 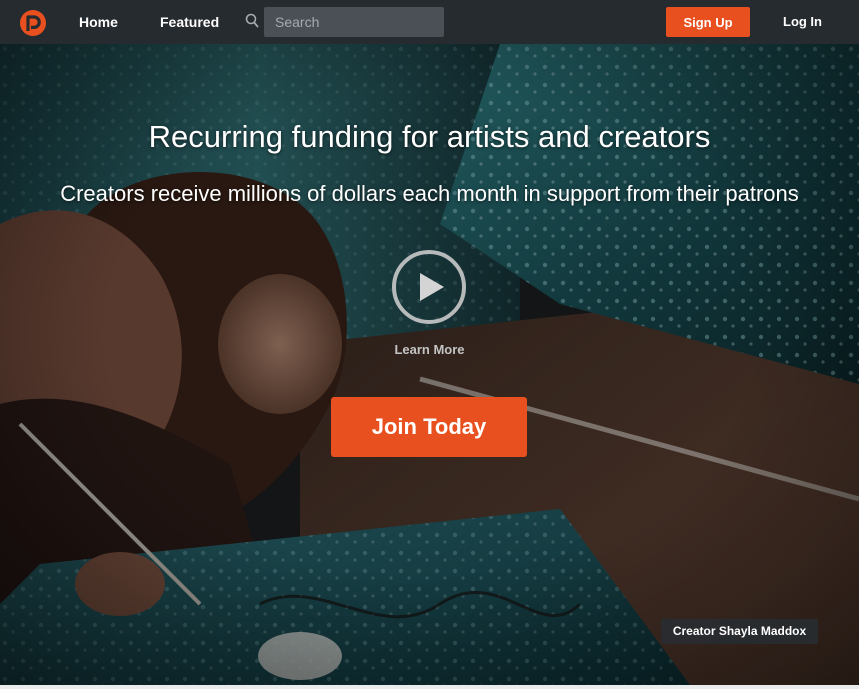 What do you see at coordinates (33, 23) in the screenshot?
I see `patreon-logo-icon` at bounding box center [33, 23].